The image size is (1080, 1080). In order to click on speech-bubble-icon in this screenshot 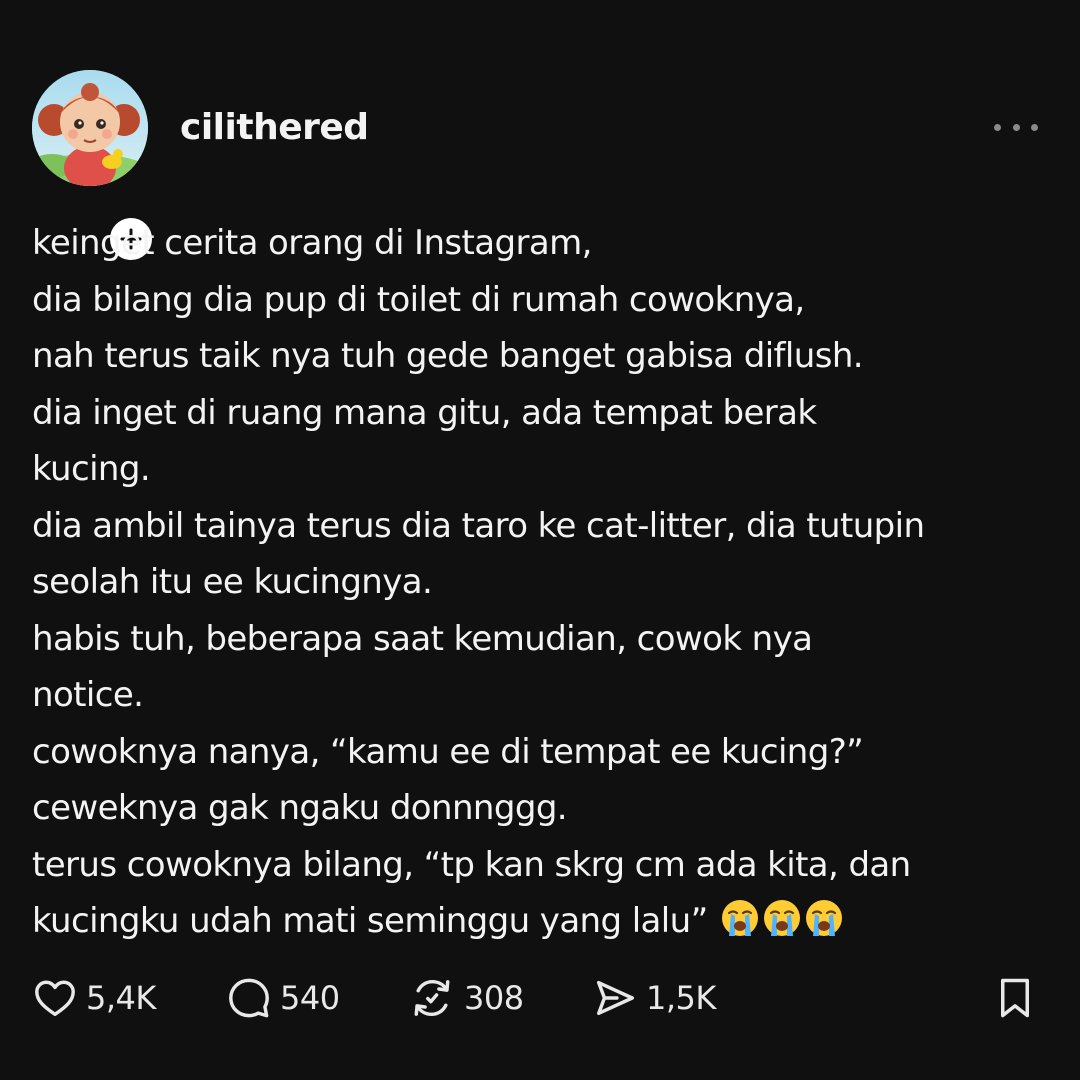, I will do `click(249, 998)`.